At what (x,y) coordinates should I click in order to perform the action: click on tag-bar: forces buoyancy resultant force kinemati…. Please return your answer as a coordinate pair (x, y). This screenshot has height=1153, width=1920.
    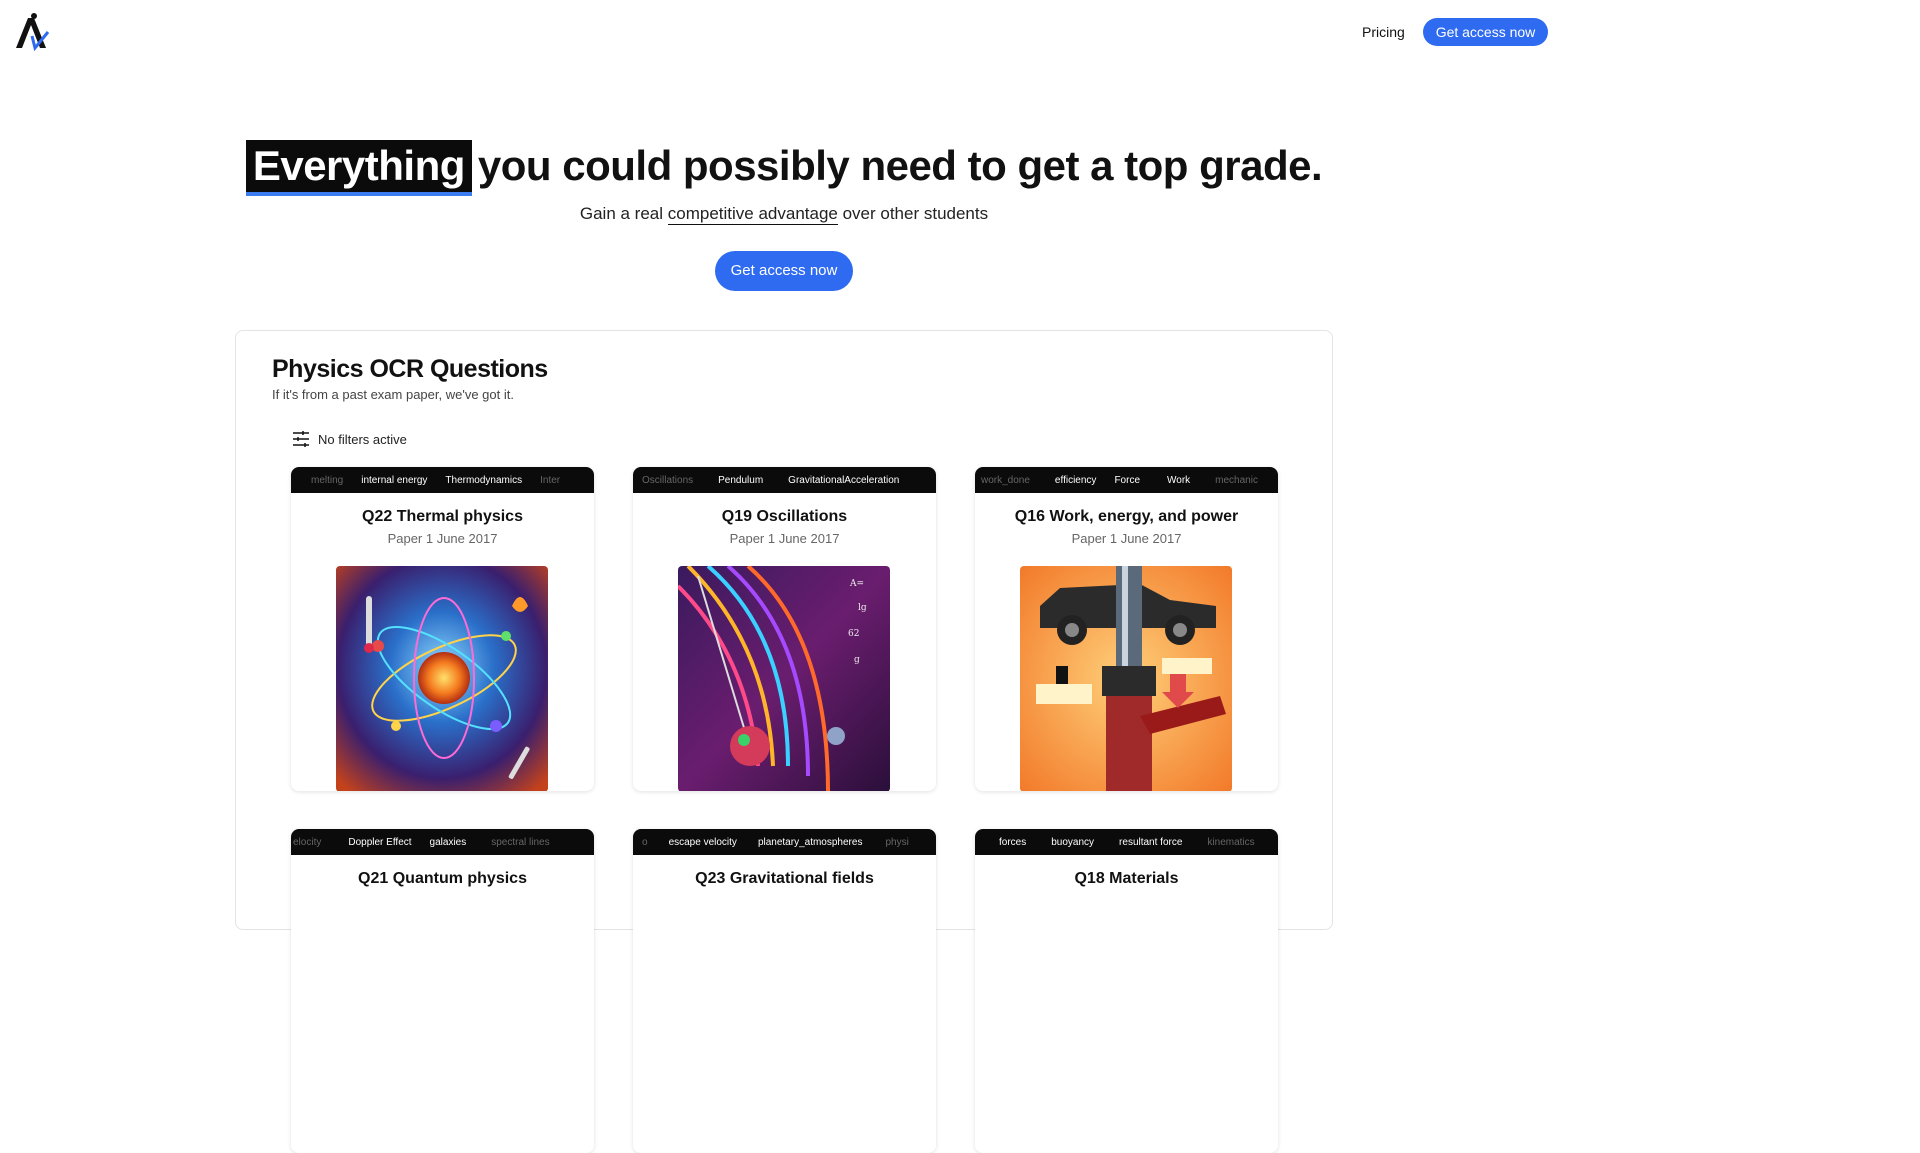
    Looking at the image, I should click on (1126, 842).